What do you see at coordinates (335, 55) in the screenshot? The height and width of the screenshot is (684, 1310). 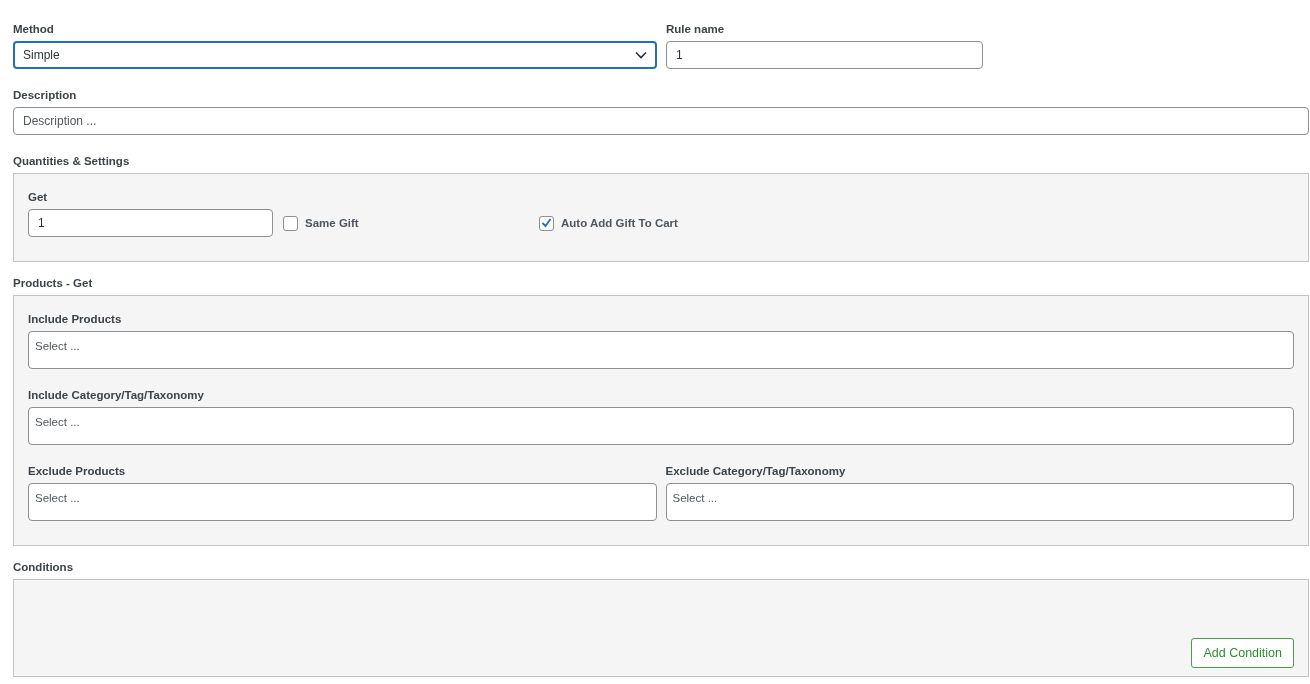 I see `method-select: Simple` at bounding box center [335, 55].